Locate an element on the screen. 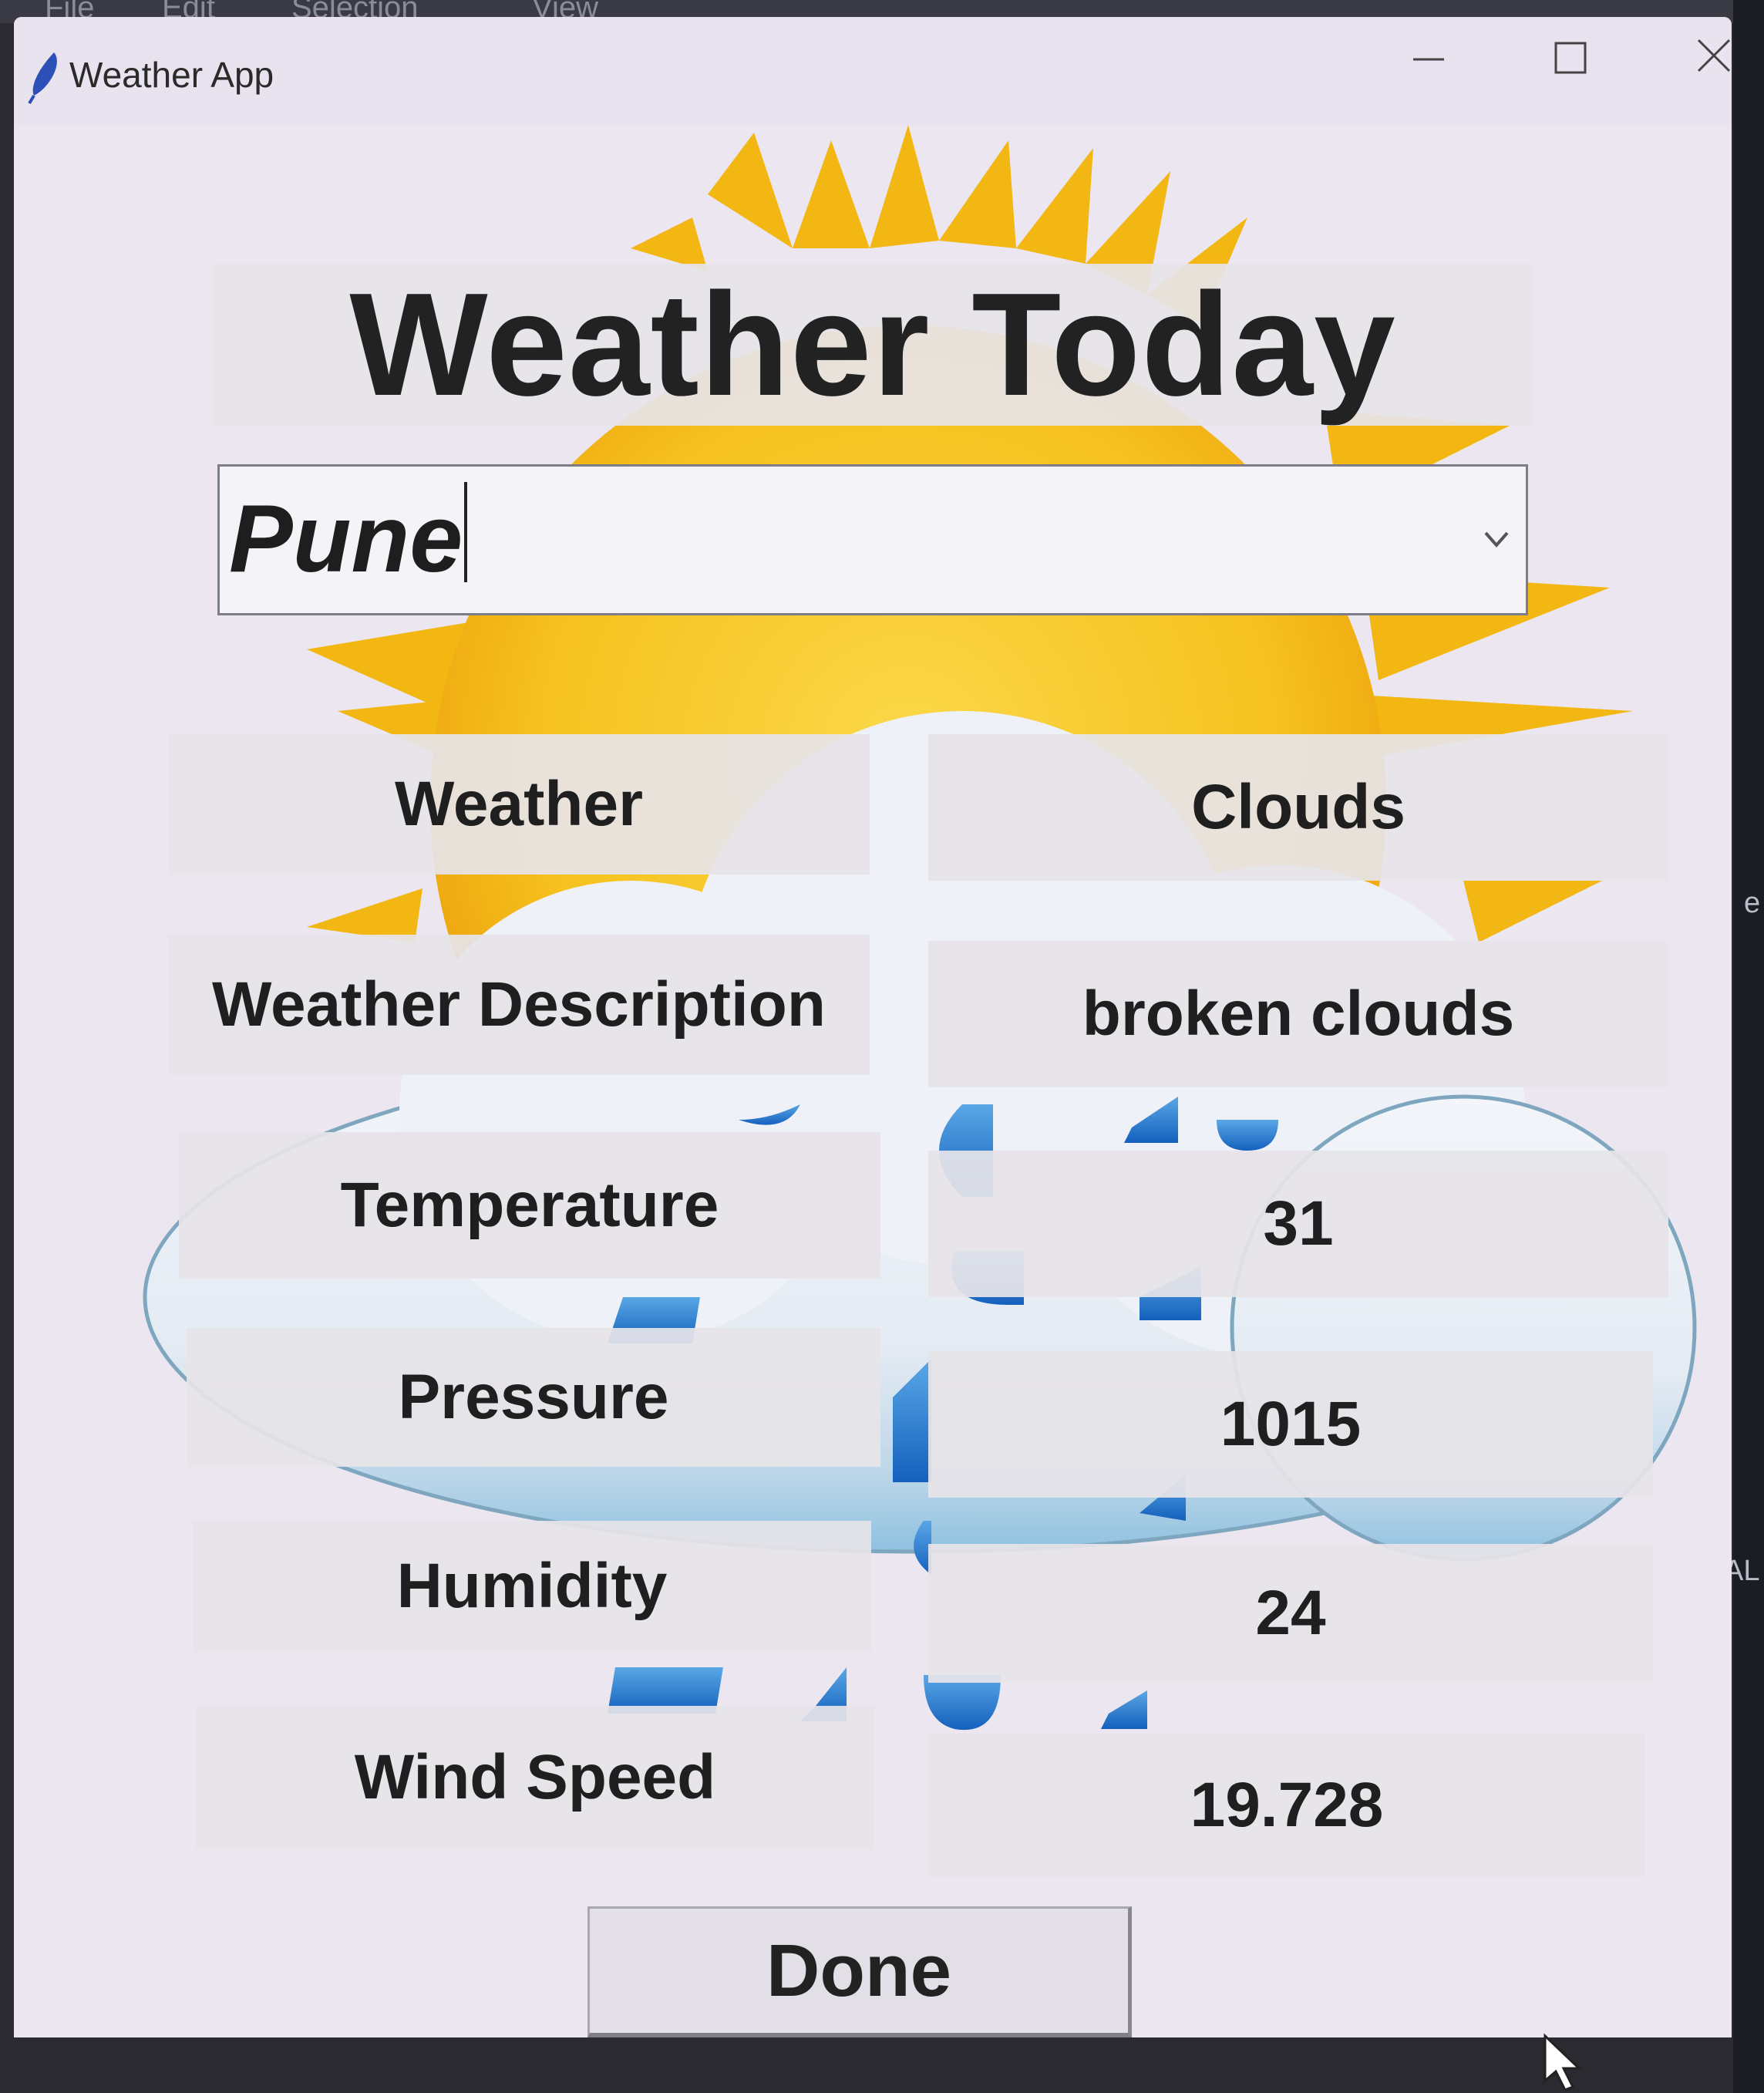 Image resolution: width=1764 pixels, height=2093 pixels. title-bar: Weather App is located at coordinates (873, 71).